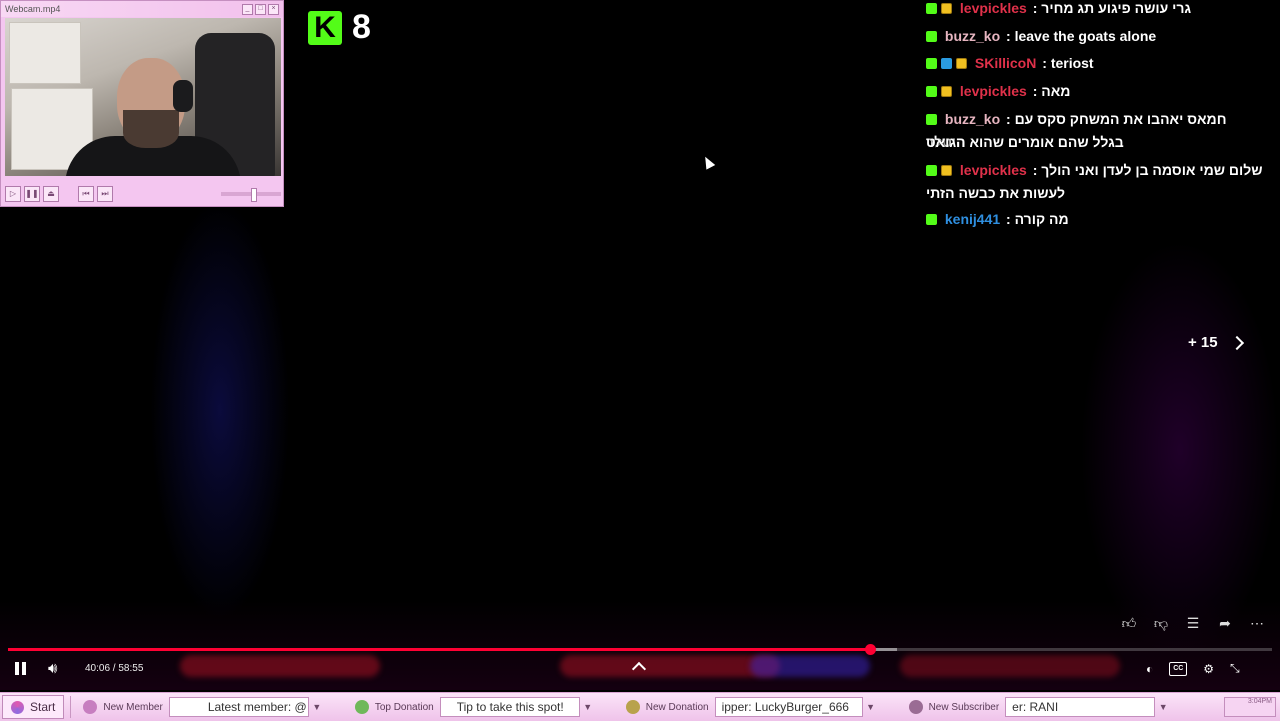 Image resolution: width=1280 pixels, height=721 pixels. What do you see at coordinates (33, 9) in the screenshot?
I see `webcam-title: Webcam.mp4` at bounding box center [33, 9].